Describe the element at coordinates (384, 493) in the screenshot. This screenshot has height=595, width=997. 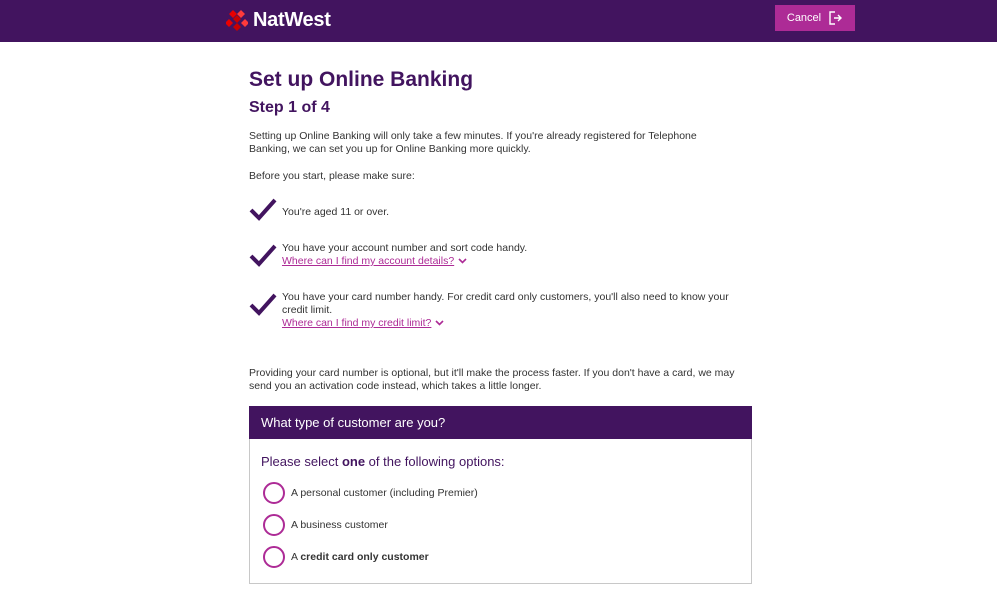
I see `option-label: A personal customer (including Premier)` at that location.